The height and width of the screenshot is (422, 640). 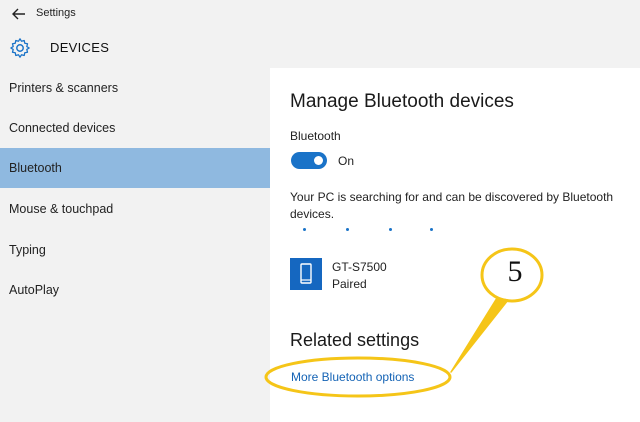 I want to click on bluetooth-label: Bluetooth, so click(x=315, y=136).